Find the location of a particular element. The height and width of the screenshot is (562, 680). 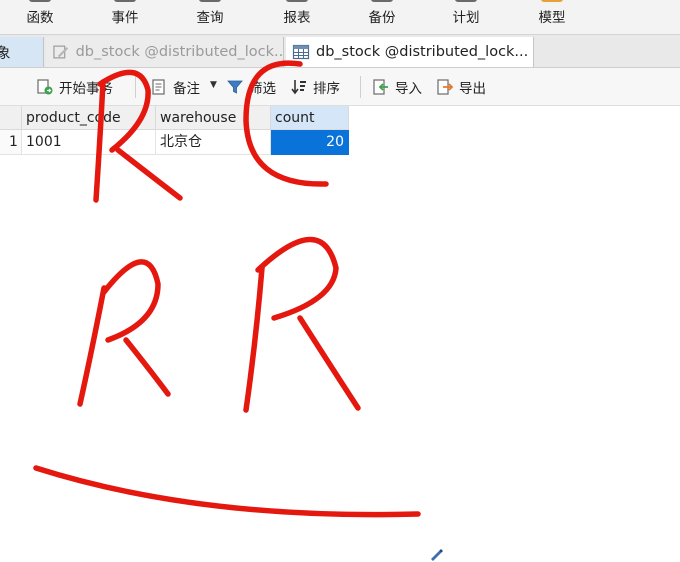

menu-functions: 函数 is located at coordinates (40, 17).